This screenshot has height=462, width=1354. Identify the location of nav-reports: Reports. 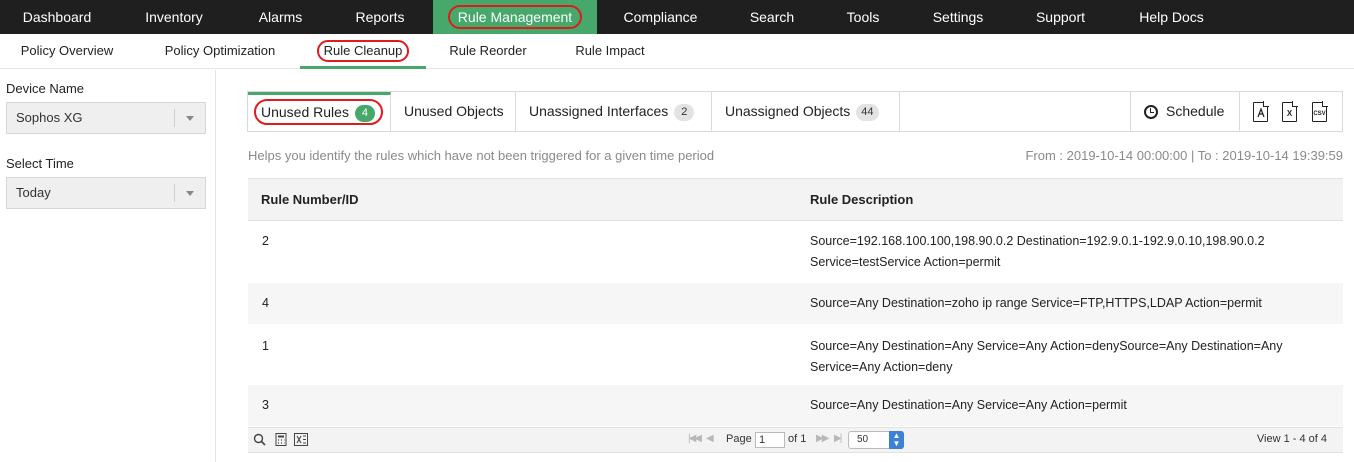
(380, 17).